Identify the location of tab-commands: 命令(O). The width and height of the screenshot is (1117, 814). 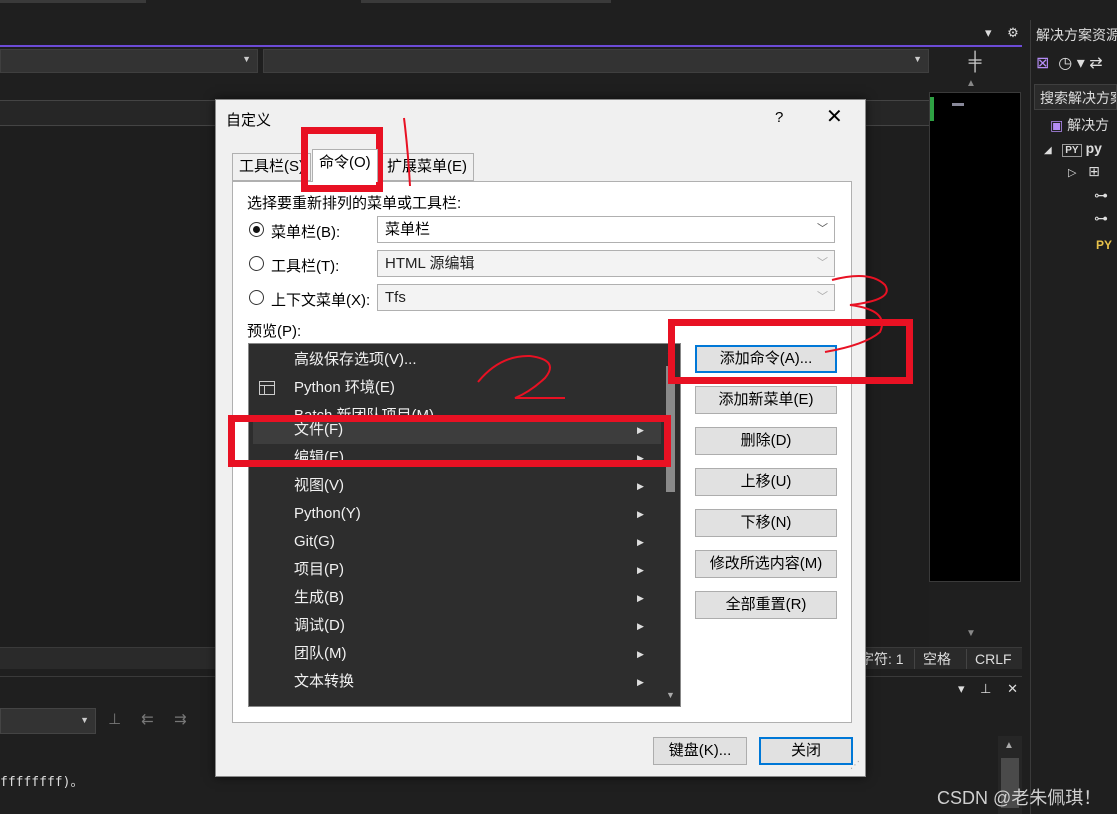
(345, 165).